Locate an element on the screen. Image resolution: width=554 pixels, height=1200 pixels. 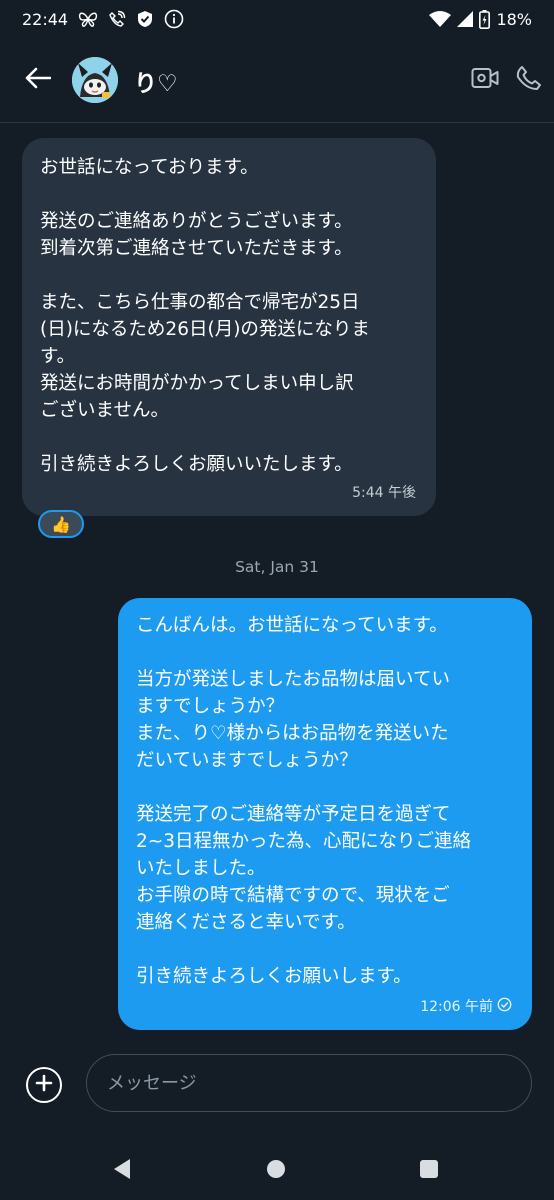
read-check-icon is located at coordinates (504, 1006).